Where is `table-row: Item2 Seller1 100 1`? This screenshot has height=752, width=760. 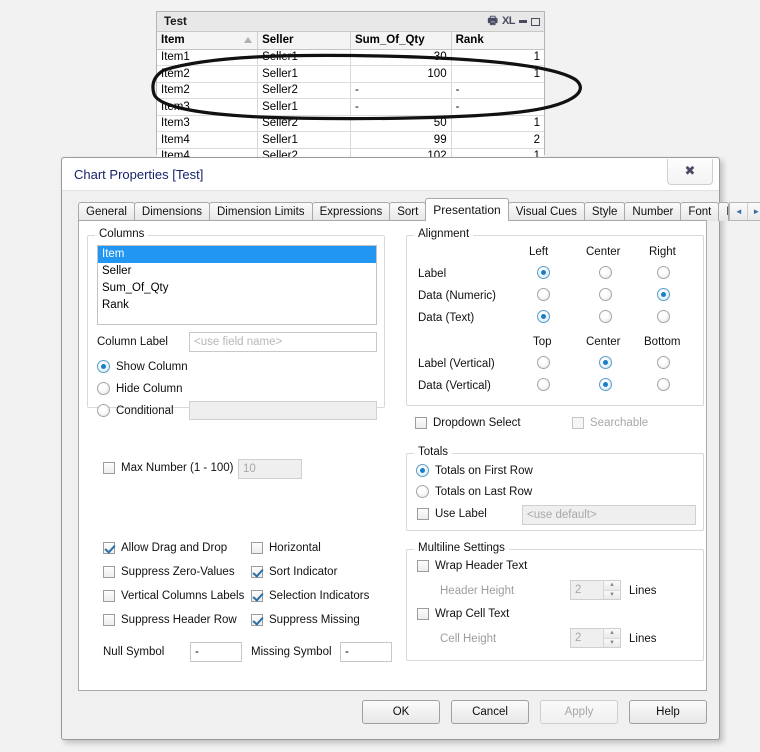
table-row: Item2 Seller1 100 1 is located at coordinates (350, 74).